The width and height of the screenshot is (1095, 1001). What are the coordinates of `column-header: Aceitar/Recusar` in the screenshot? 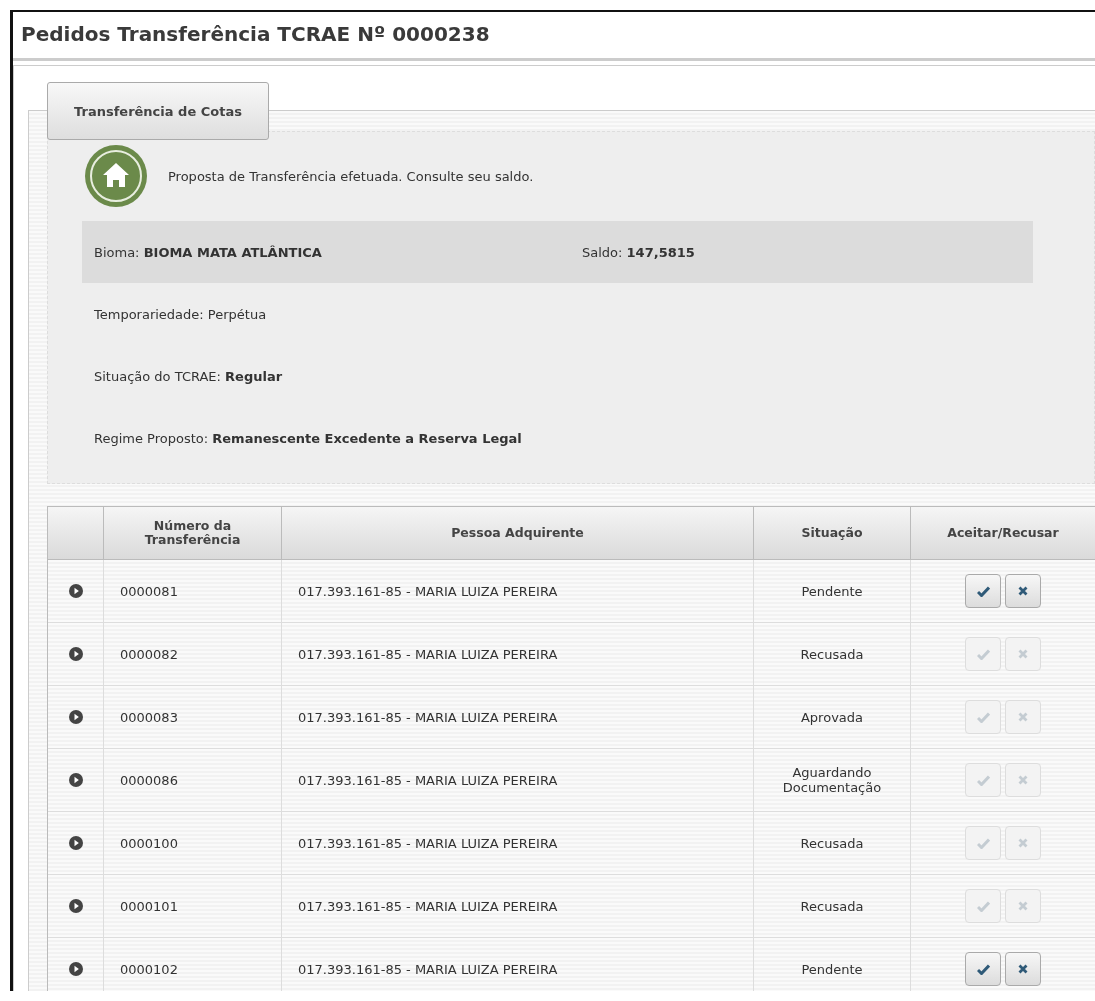 It's located at (1003, 533).